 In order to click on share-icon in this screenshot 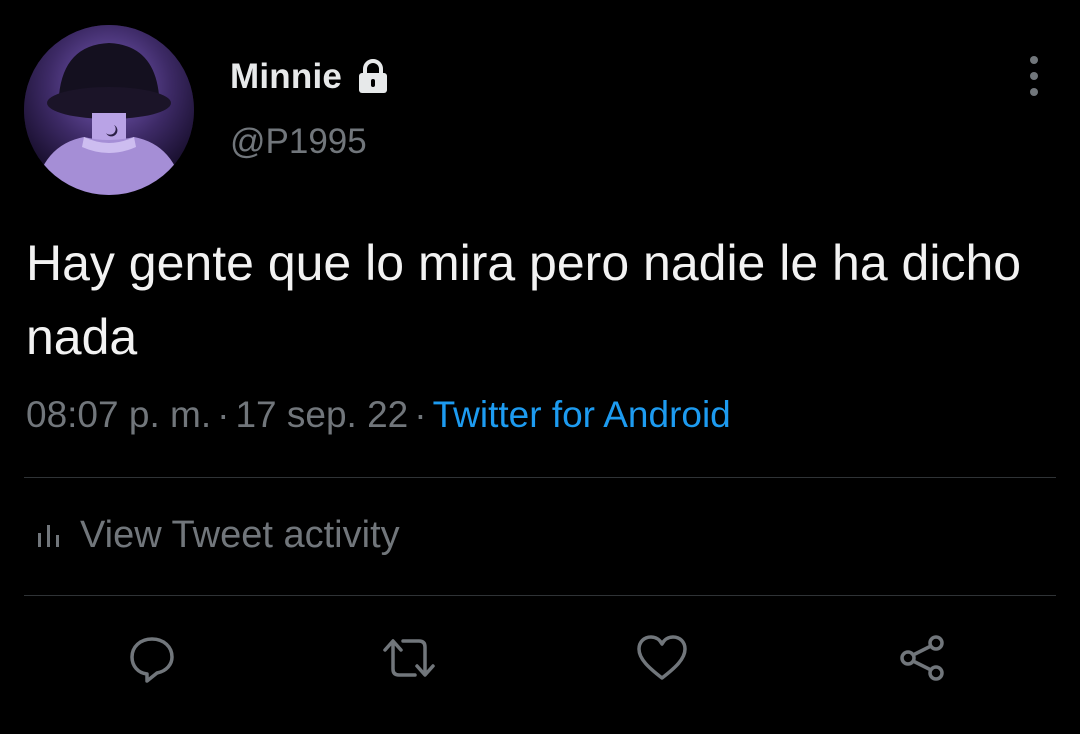, I will do `click(922, 658)`.